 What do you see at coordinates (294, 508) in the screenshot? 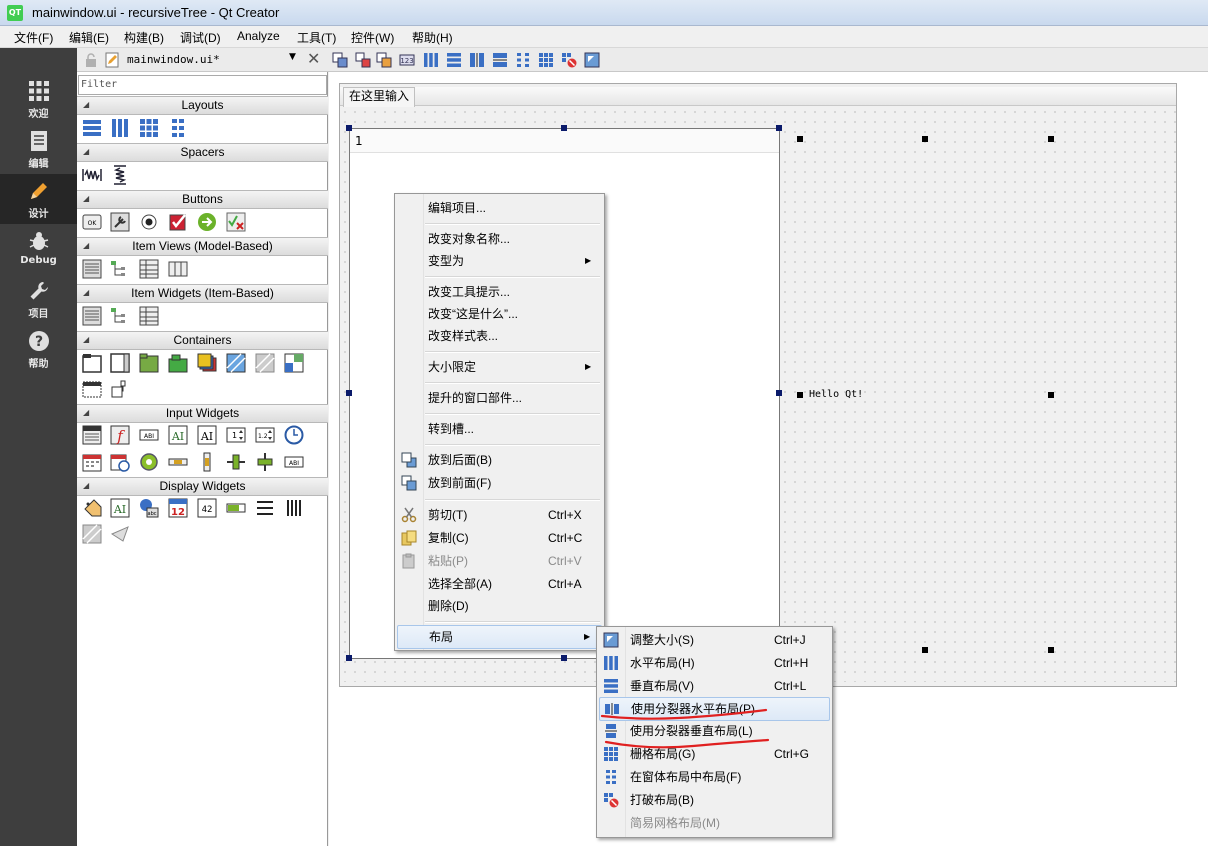
I see `vertical-line-icon` at bounding box center [294, 508].